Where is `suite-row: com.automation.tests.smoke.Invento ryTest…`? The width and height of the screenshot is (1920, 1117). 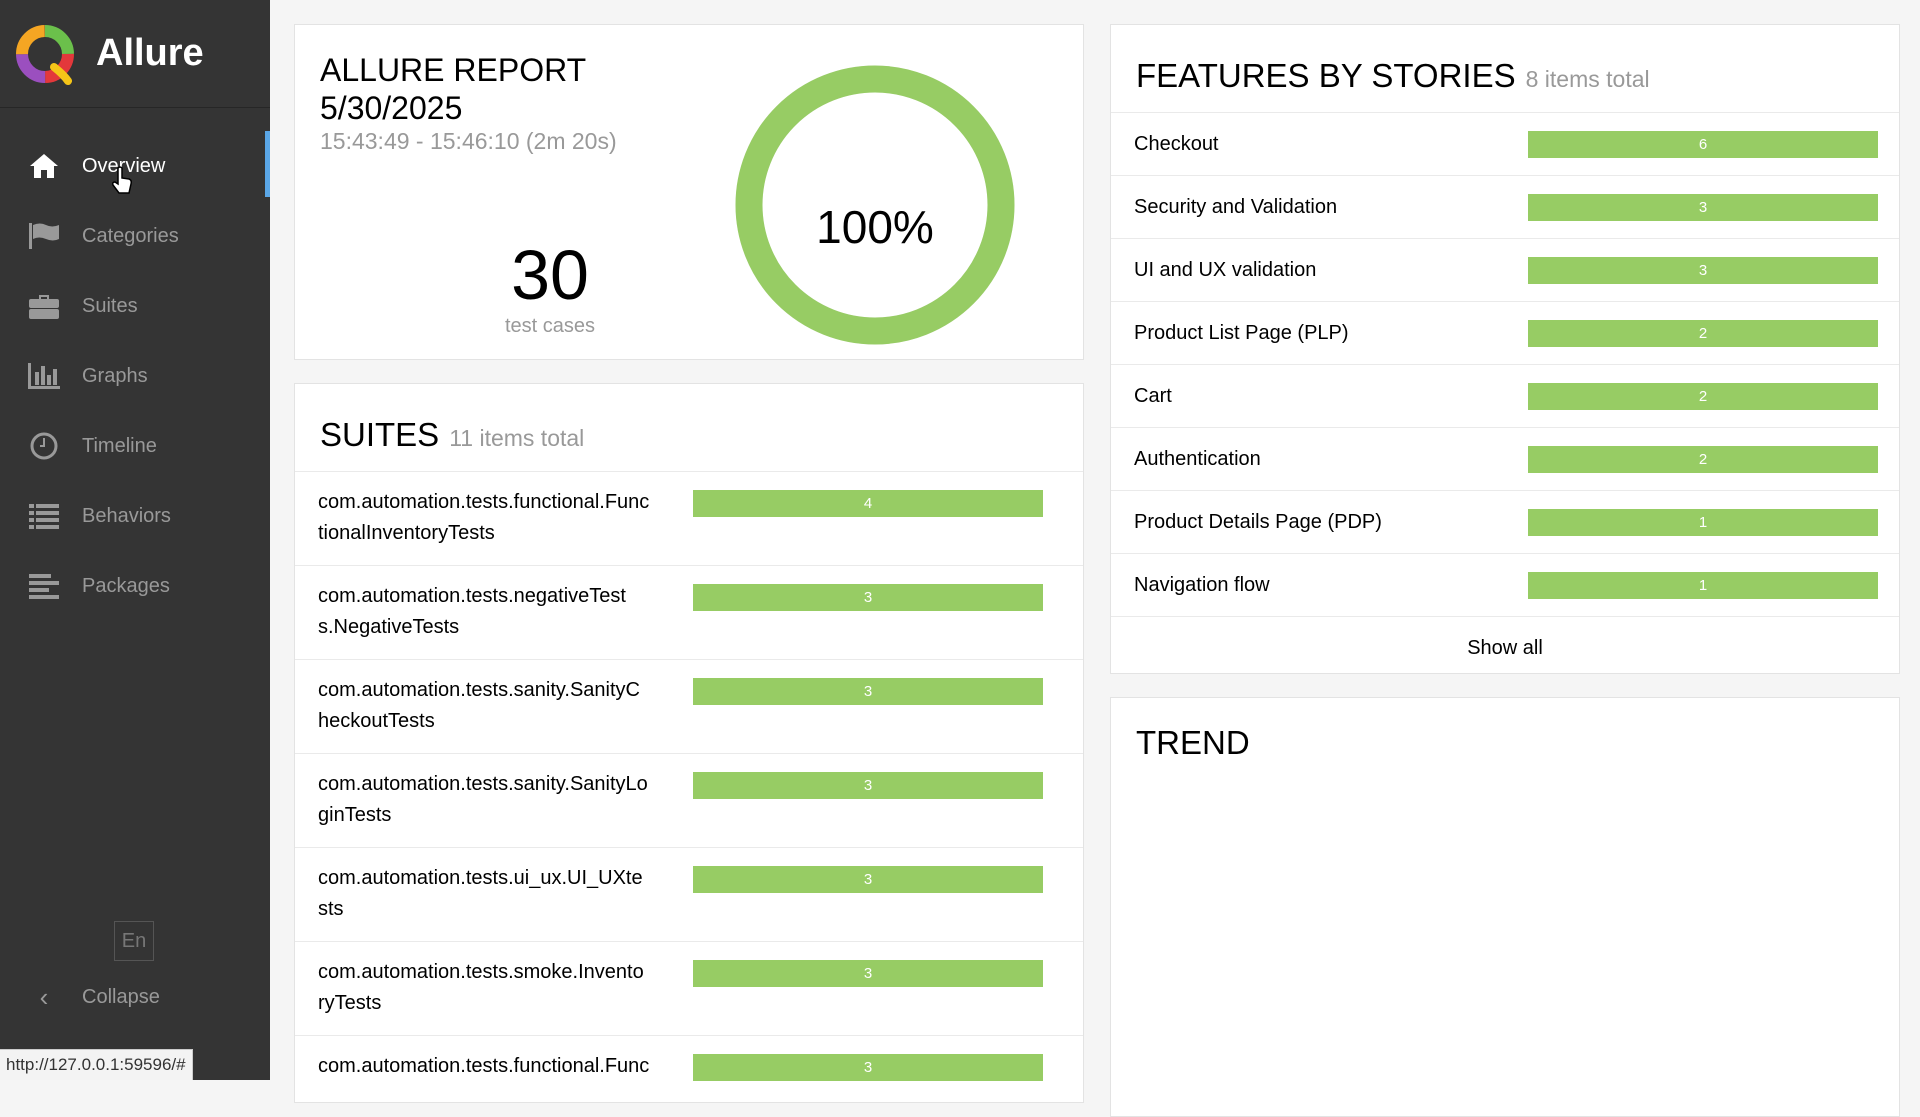
suite-row: com.automation.tests.smoke.Invento ryTest… is located at coordinates (689, 989).